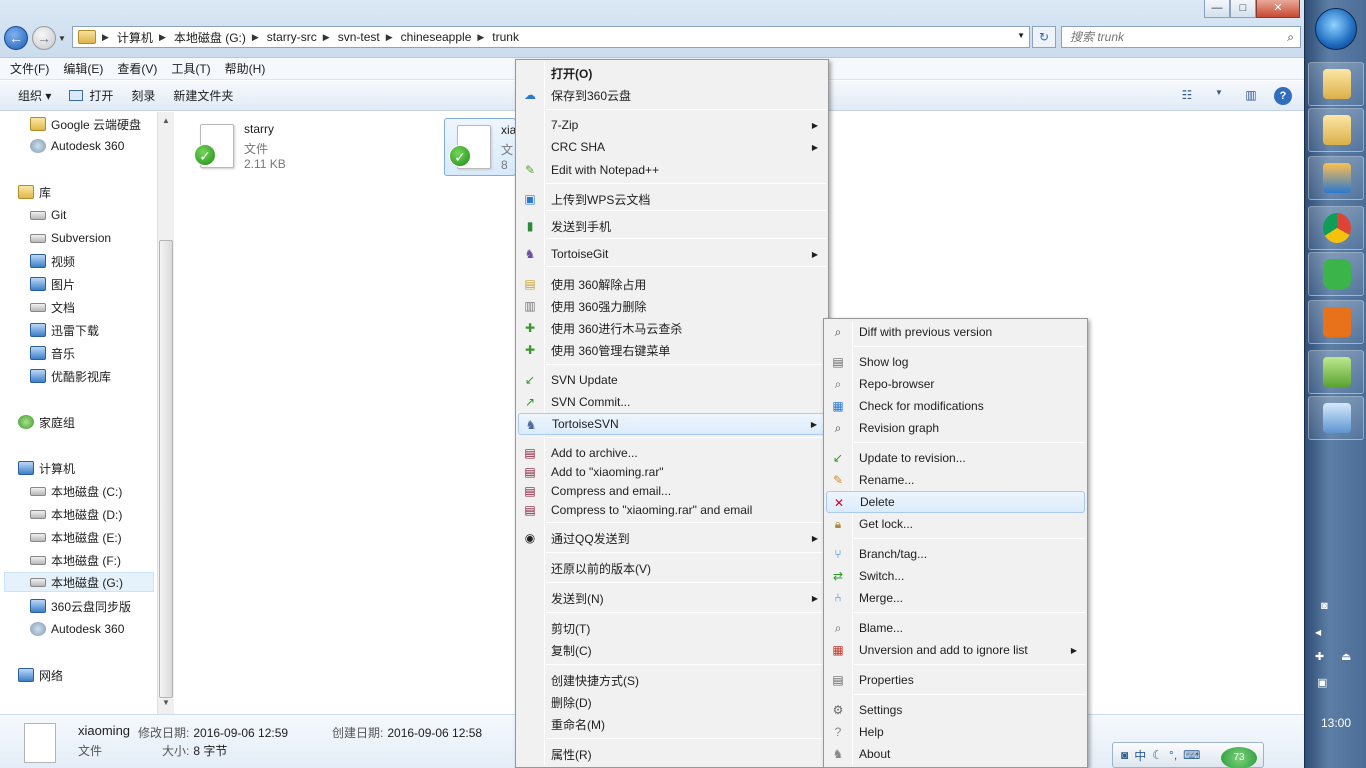 This screenshot has width=1366, height=768. Describe the element at coordinates (672, 538) in the screenshot. I see `menu-item-qq: ◉ 通过QQ发送到 ▶` at that location.